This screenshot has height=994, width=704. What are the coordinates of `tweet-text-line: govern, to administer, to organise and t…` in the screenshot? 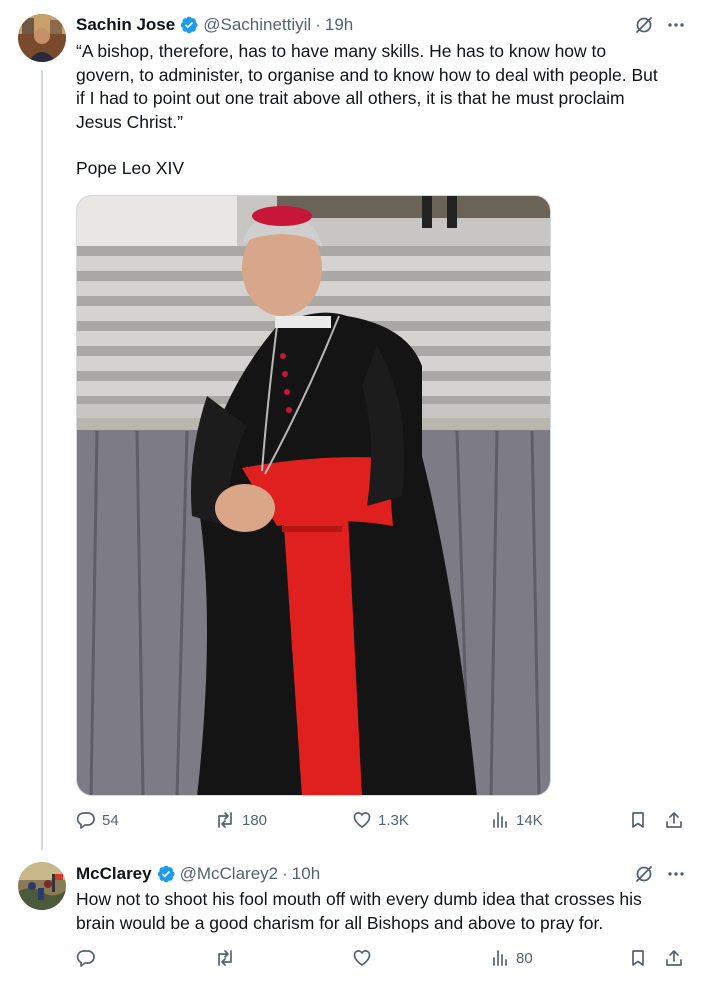 It's located at (367, 74).